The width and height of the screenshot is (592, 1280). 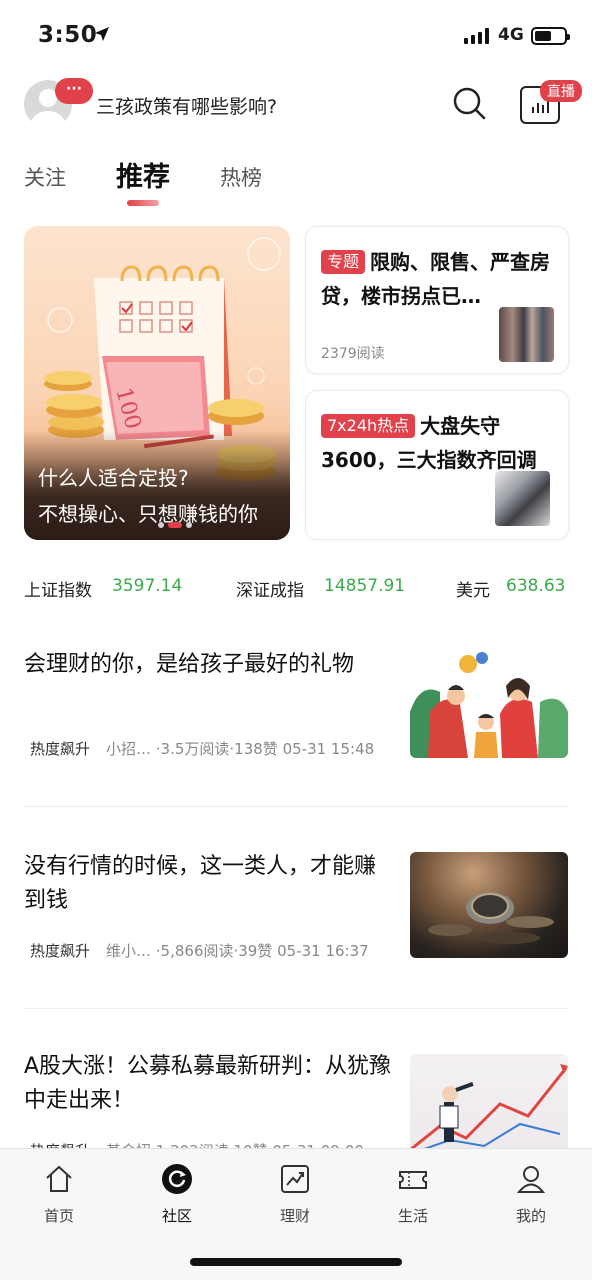 I want to click on market-ticker: 上证指数 3597.14 深证成指 14857.91 美元 638.63, so click(x=296, y=589).